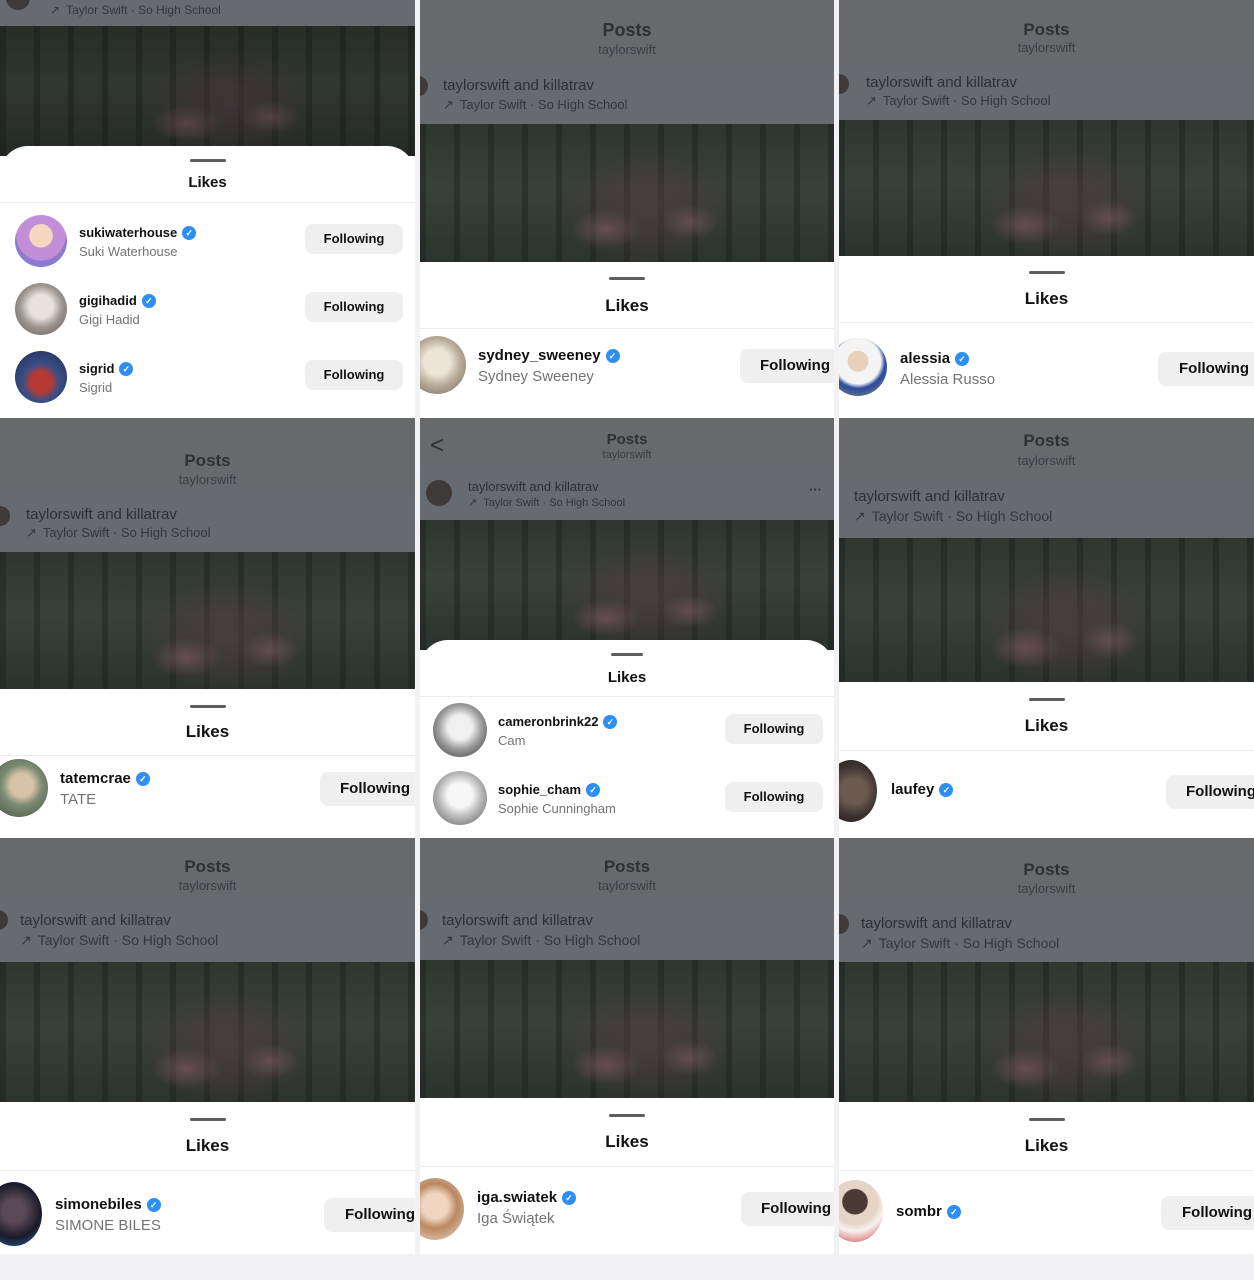 This screenshot has width=1254, height=1280. I want to click on likes-sheet: Likes laufey ✓ Following, so click(1046, 760).